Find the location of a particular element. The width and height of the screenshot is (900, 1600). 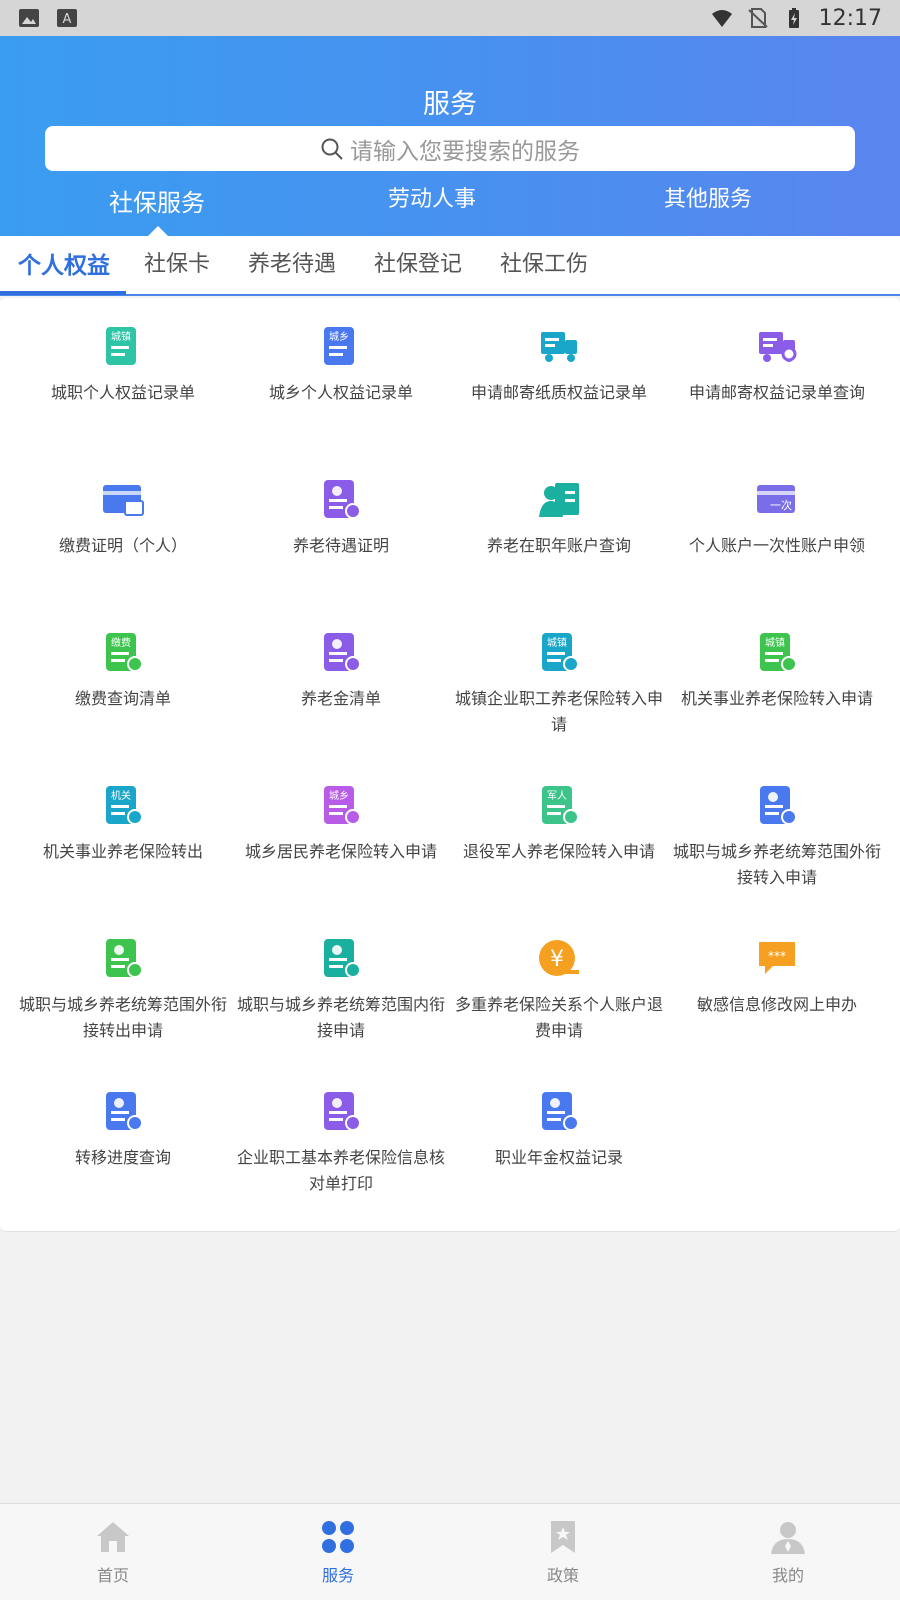

service-label: 机关事业养老保险转入申请 is located at coordinates (776, 698).